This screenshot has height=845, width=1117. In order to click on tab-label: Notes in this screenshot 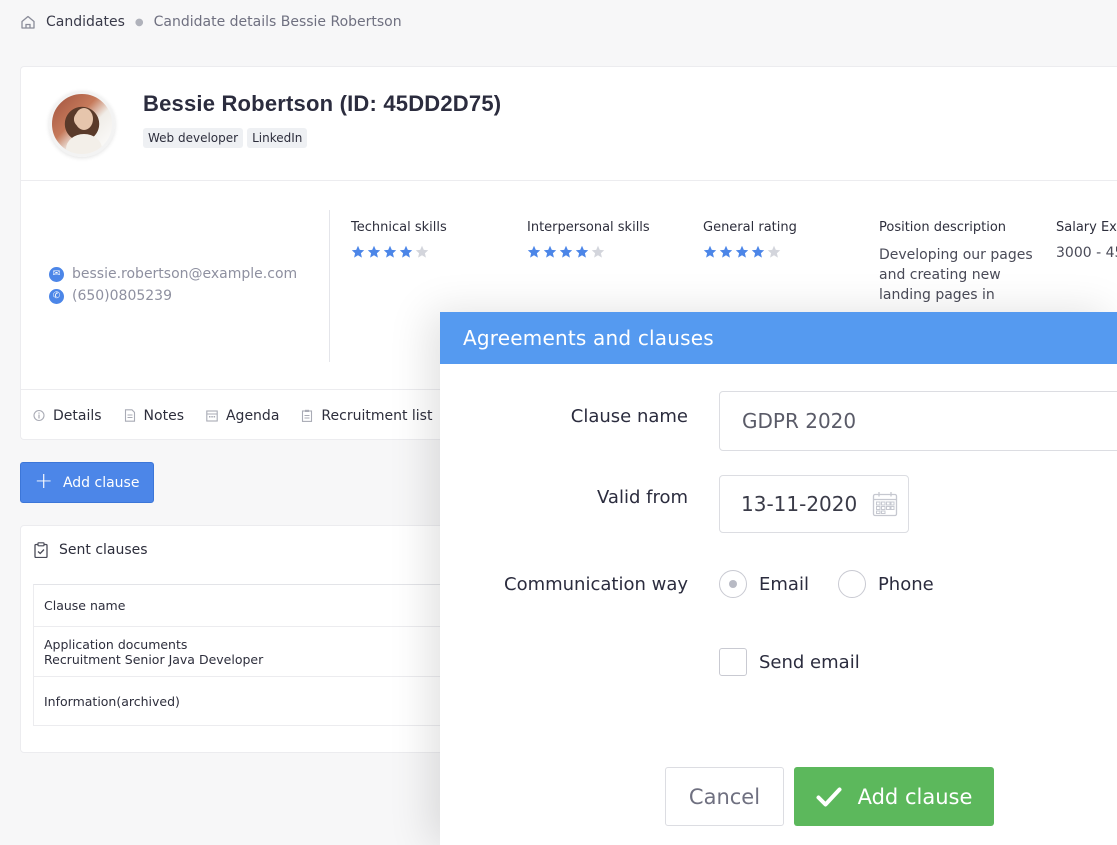, I will do `click(163, 415)`.